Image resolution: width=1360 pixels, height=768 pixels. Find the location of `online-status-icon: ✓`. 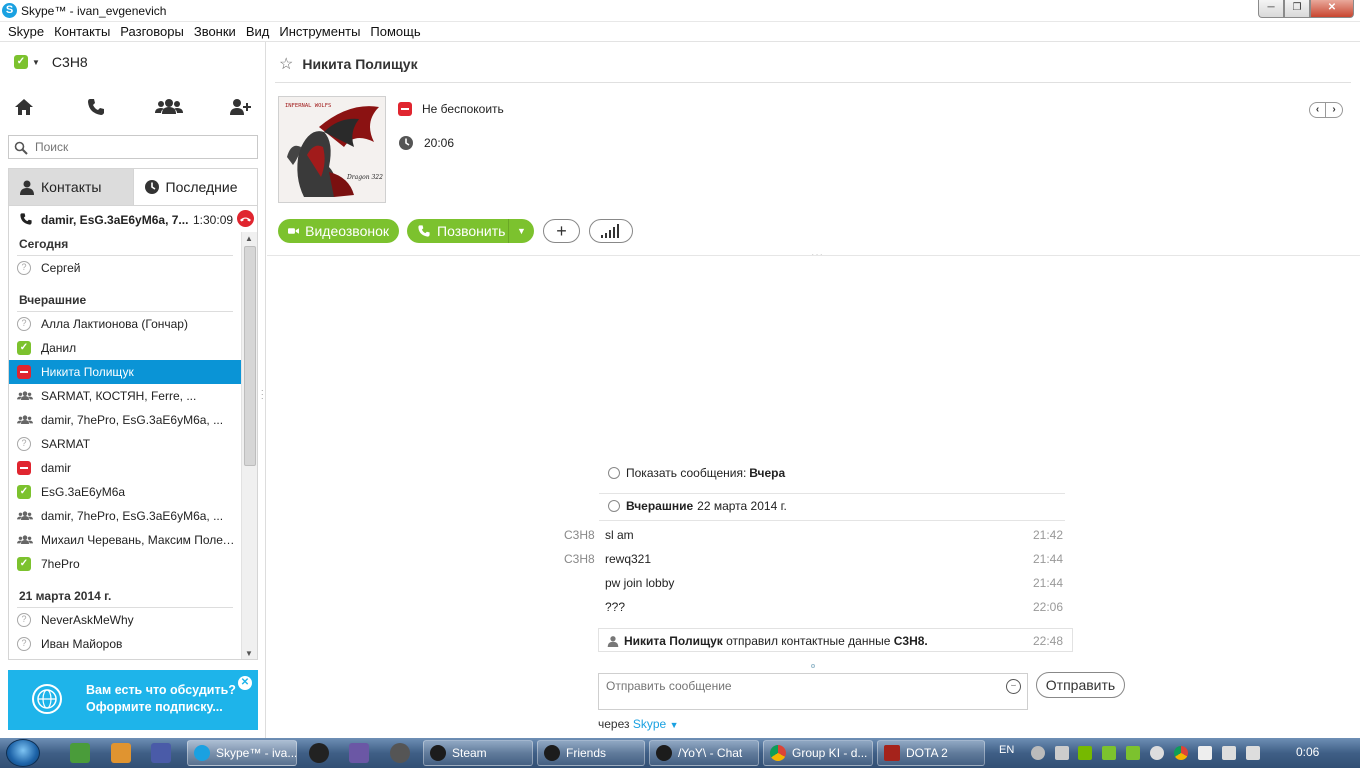

online-status-icon: ✓ is located at coordinates (21, 62).